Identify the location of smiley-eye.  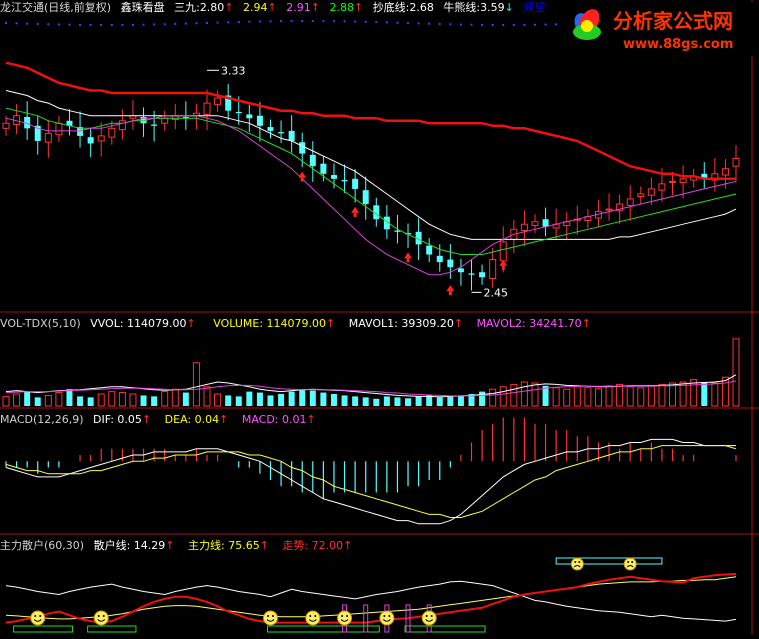
(347, 616).